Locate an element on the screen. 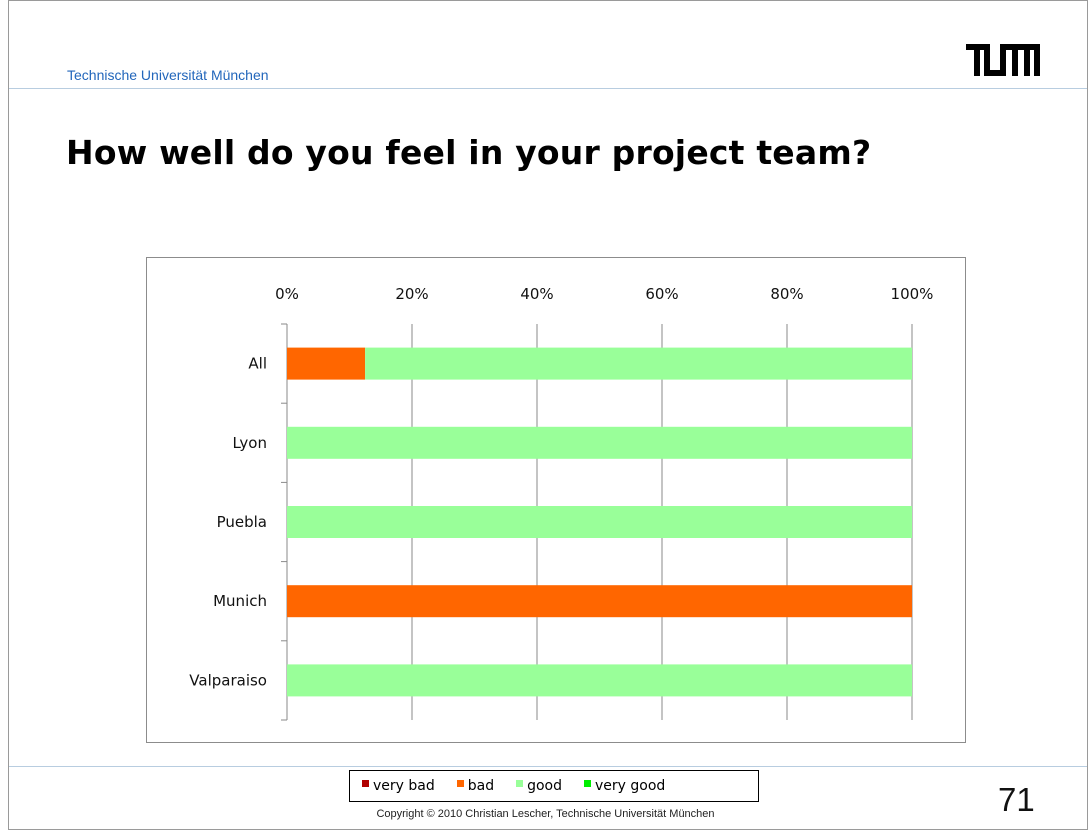 The image size is (1091, 830). legend-label: very bad is located at coordinates (404, 786).